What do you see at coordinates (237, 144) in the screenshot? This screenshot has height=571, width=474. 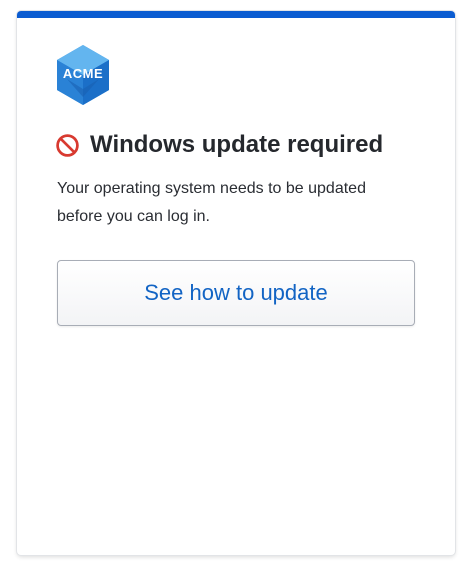 I see `page-title: Windows update required` at bounding box center [237, 144].